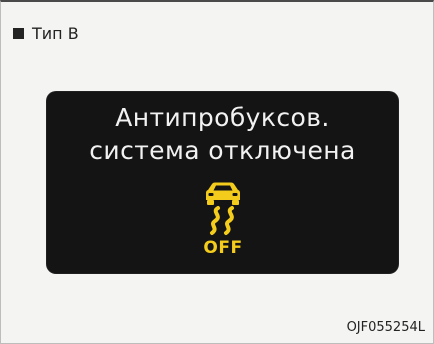 This screenshot has height=344, width=434. What do you see at coordinates (385, 327) in the screenshot?
I see `image-code: OJF055254L` at bounding box center [385, 327].